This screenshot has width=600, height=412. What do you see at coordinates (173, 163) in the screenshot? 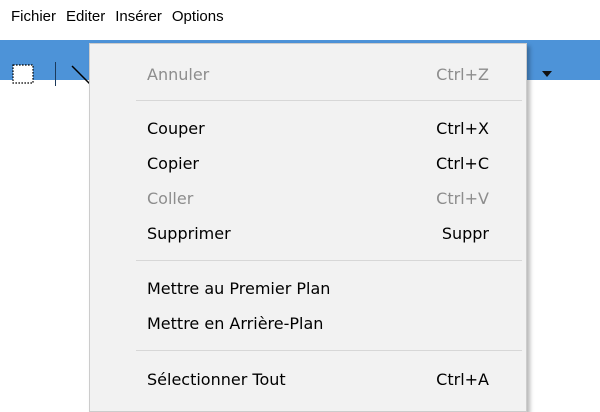
I see `menu-item-label: Copier` at bounding box center [173, 163].